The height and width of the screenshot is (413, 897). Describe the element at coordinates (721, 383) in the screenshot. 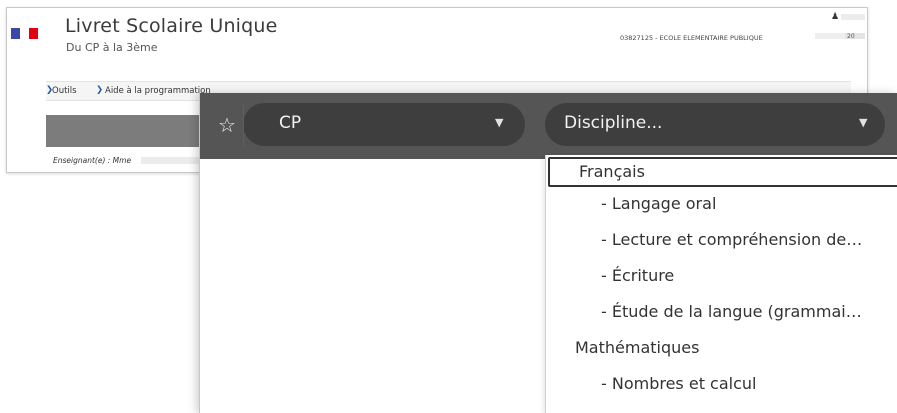

I see `option-nombres-et-calcul: - Nombres et calcul` at that location.